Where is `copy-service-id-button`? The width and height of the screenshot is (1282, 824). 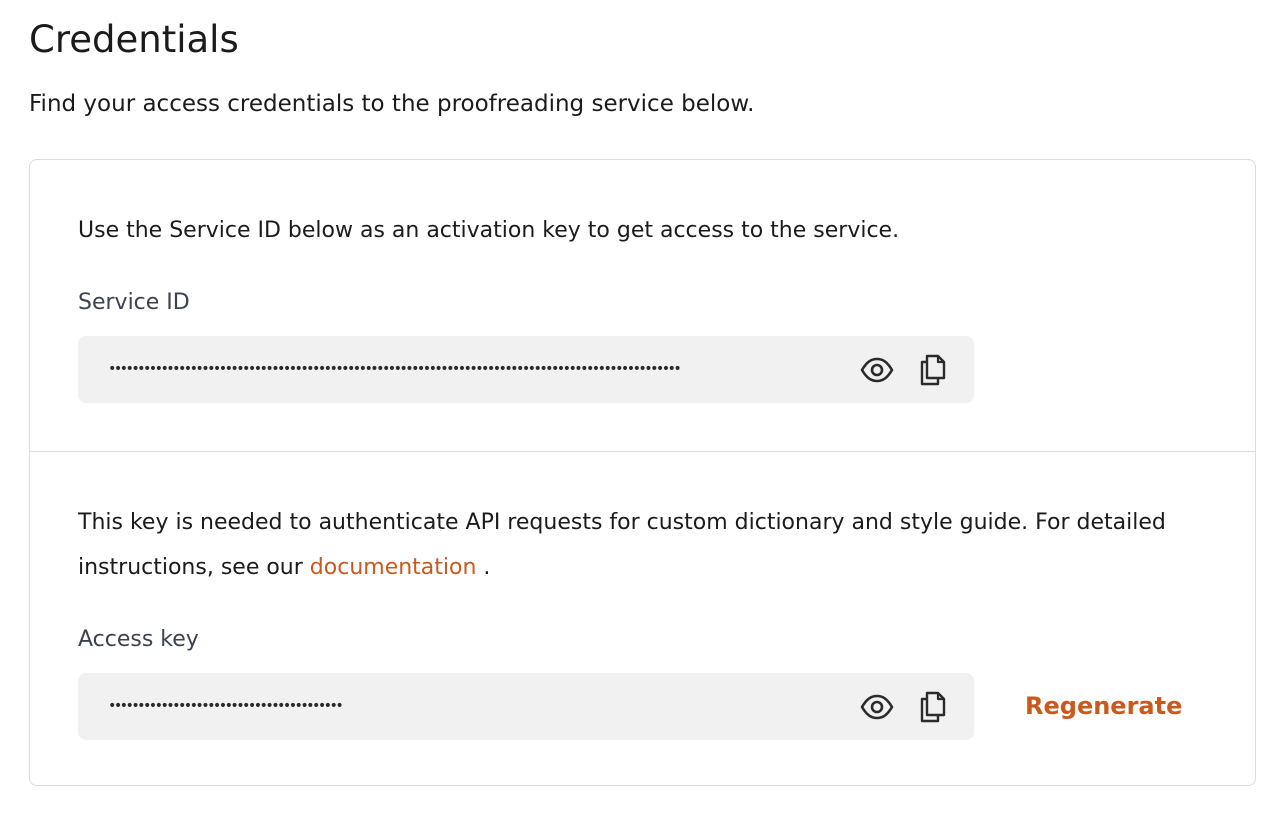 copy-service-id-button is located at coordinates (932, 370).